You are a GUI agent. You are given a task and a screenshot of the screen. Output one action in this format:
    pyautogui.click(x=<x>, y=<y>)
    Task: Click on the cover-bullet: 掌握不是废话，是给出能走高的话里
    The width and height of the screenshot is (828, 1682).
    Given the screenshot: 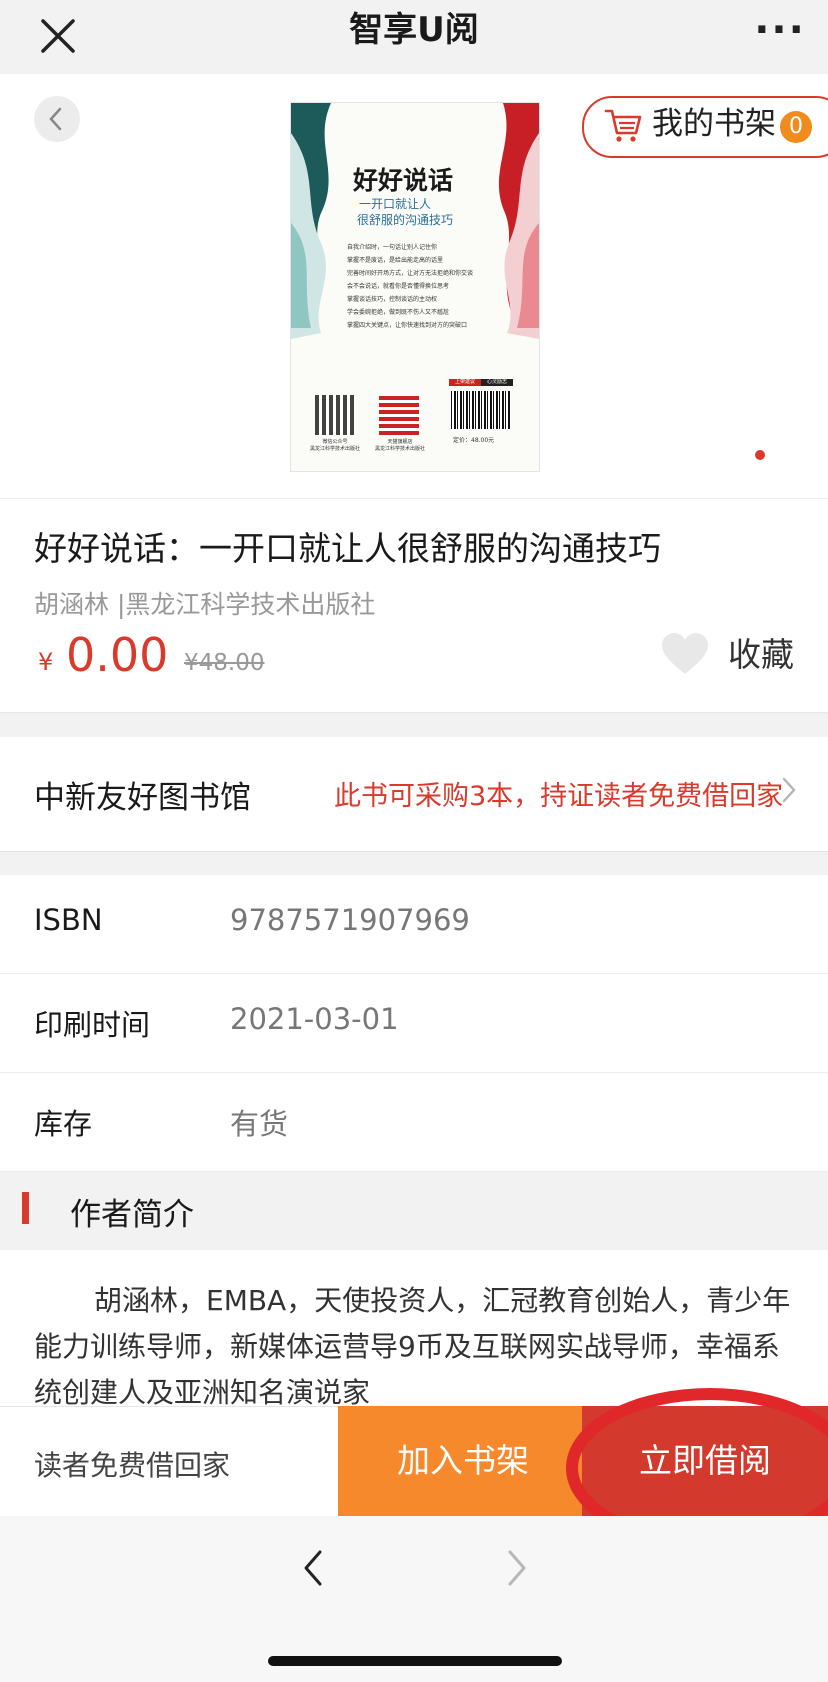 What is the action you would take?
    pyautogui.click(x=395, y=260)
    